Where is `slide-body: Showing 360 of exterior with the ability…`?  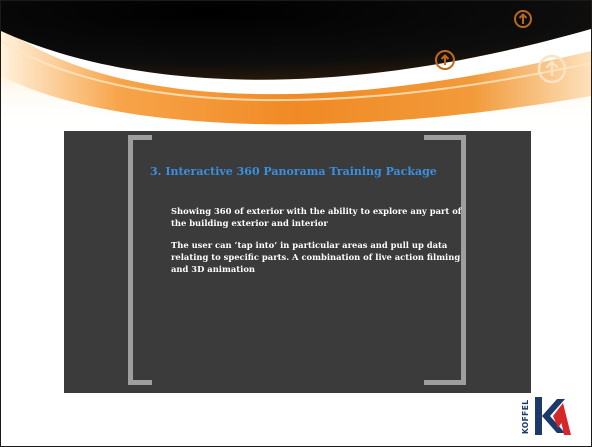 slide-body: Showing 360 of exterior with the ability… is located at coordinates (321, 245).